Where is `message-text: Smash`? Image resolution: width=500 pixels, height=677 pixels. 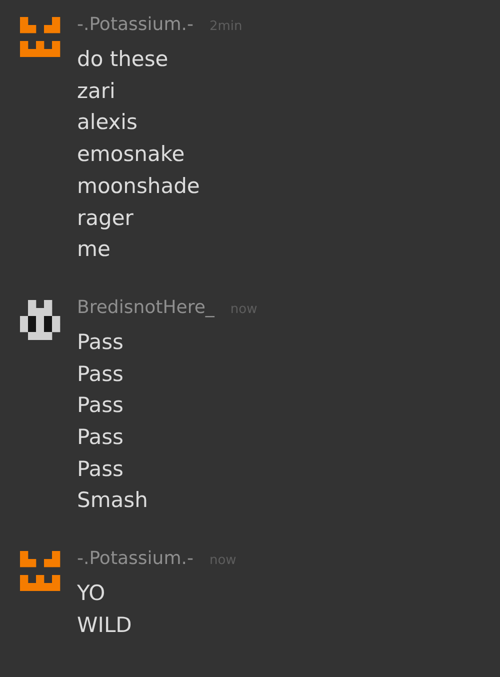 message-text: Smash is located at coordinates (113, 500).